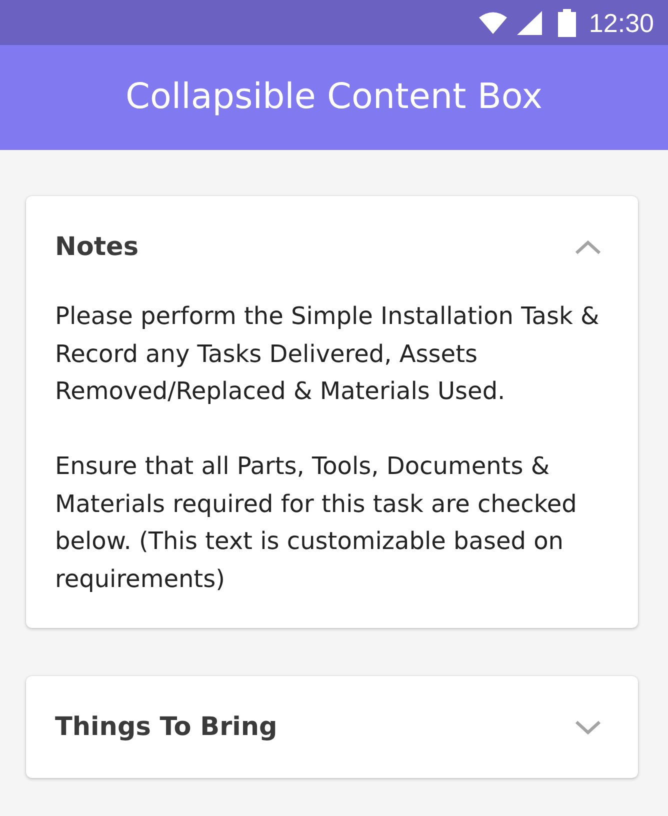  I want to click on signal-icon, so click(529, 22).